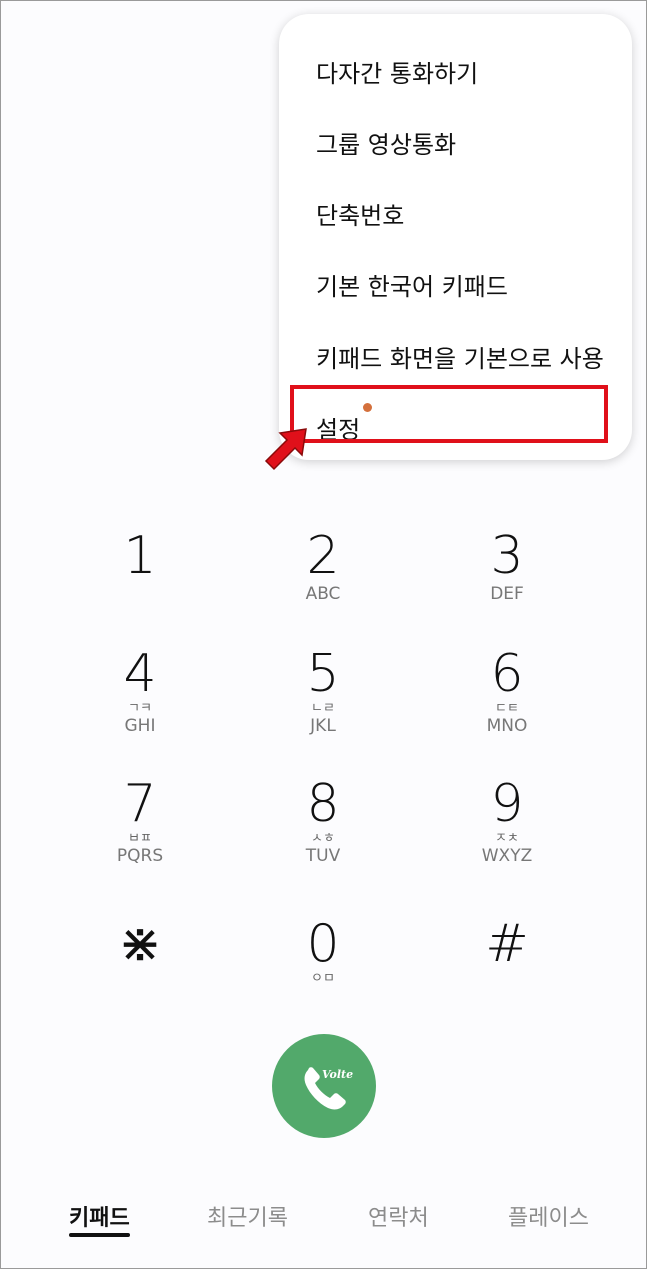  What do you see at coordinates (460, 359) in the screenshot?
I see `menu-item-keypad-default: 키패드 화면을 기본으로 사용` at bounding box center [460, 359].